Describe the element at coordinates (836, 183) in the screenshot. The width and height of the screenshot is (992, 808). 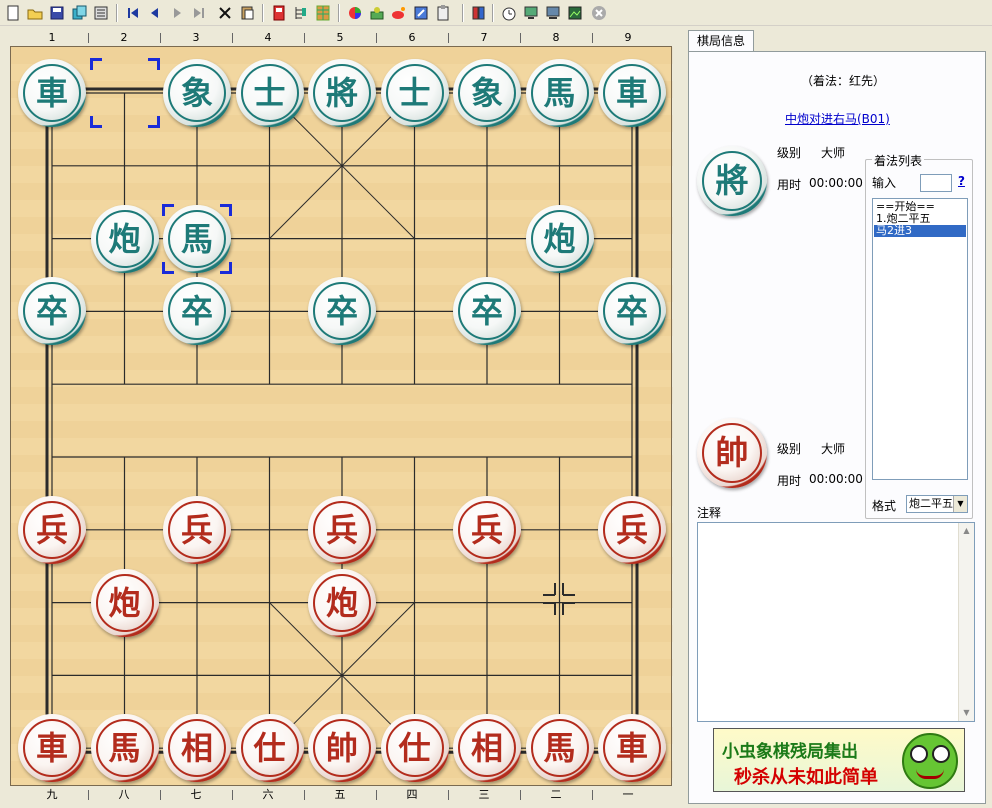
I see `black-time-value: 00:00:00` at that location.